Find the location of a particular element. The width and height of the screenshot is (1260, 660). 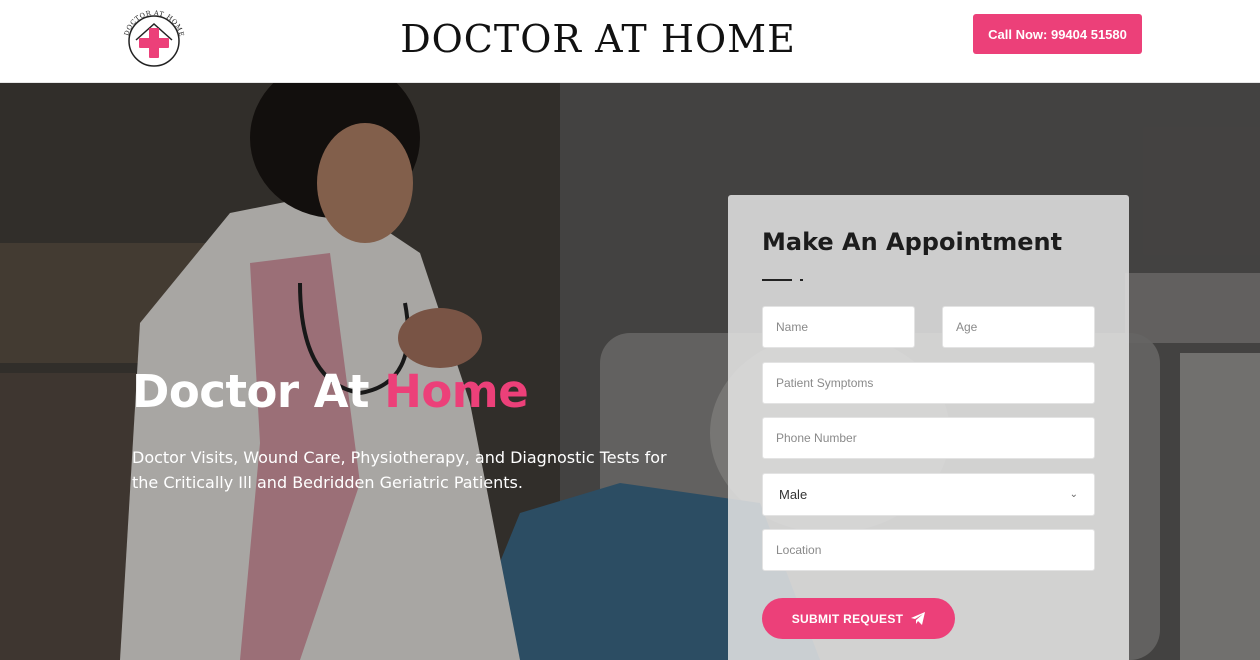

phone-input is located at coordinates (928, 438).